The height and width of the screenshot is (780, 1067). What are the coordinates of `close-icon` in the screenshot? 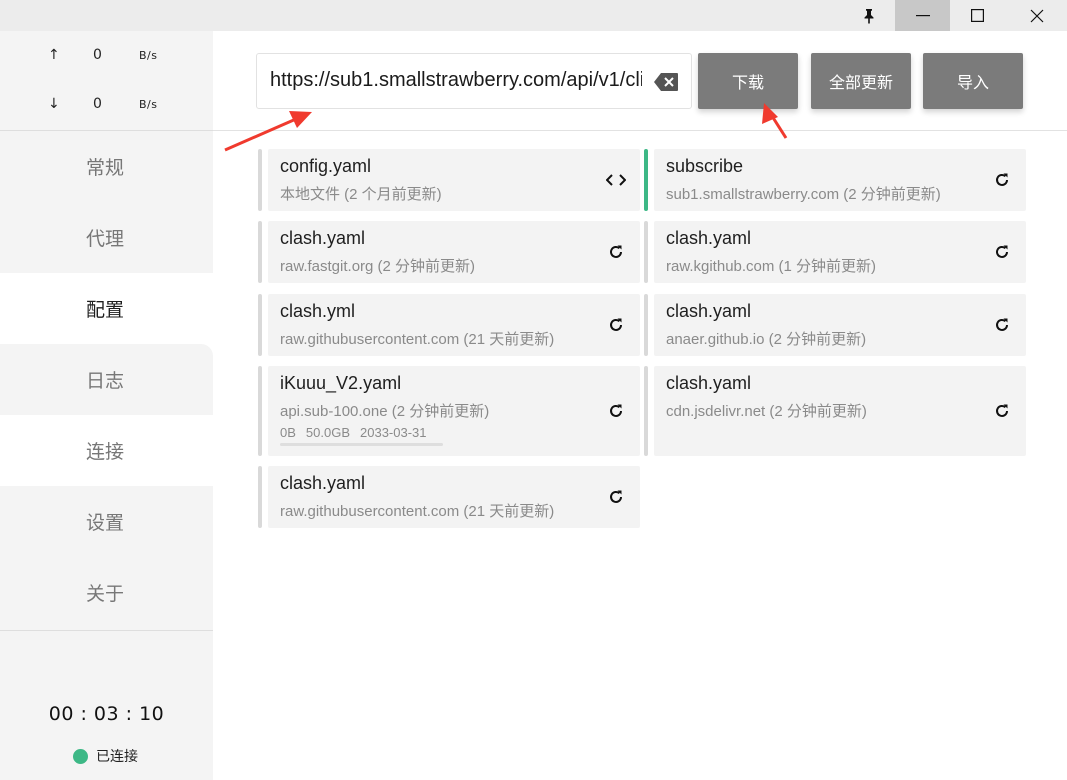 It's located at (1036, 15).